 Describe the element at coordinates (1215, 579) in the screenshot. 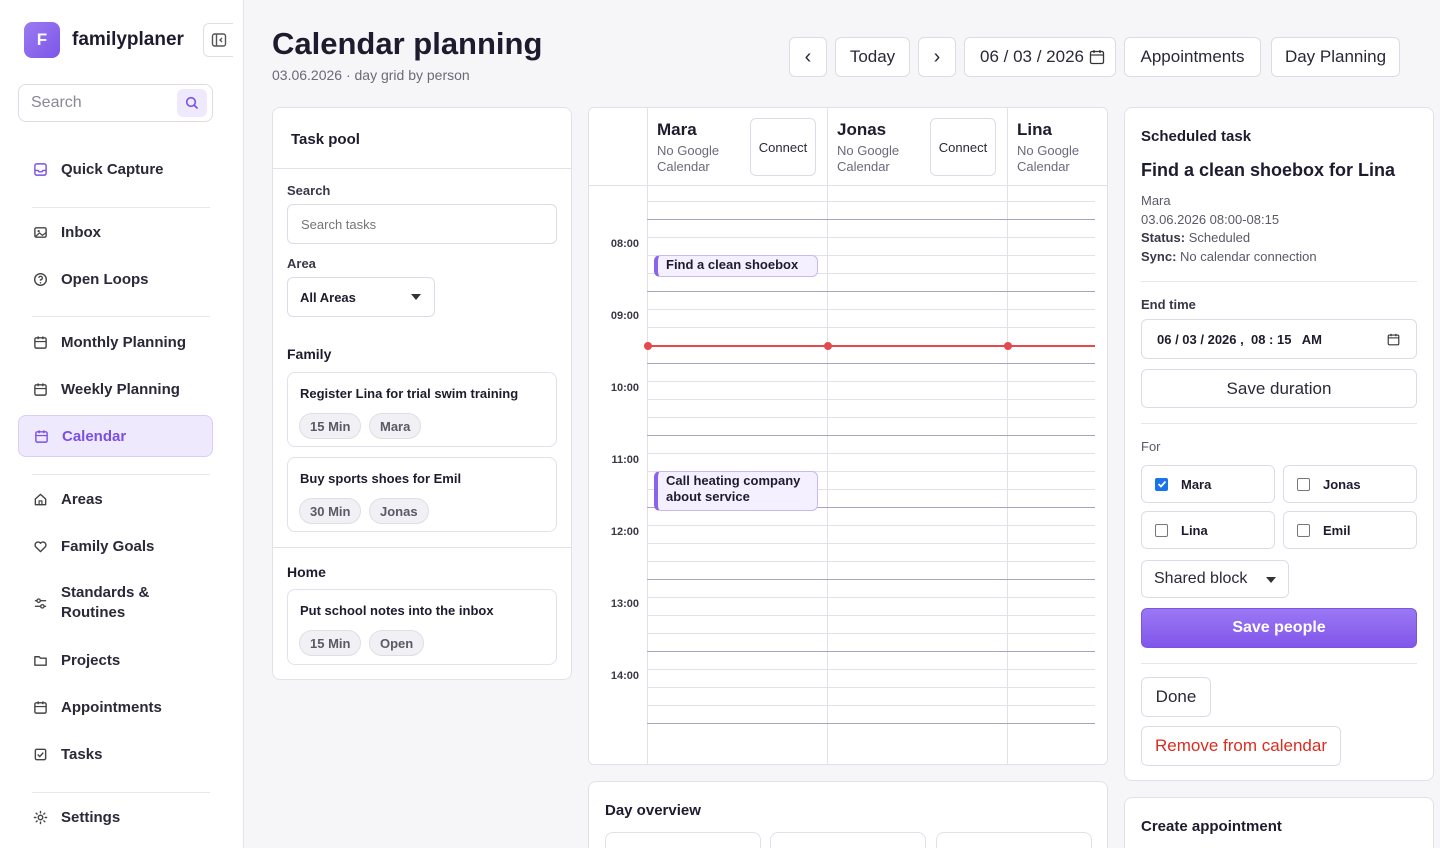

I see `block-type-select: Shared block` at that location.